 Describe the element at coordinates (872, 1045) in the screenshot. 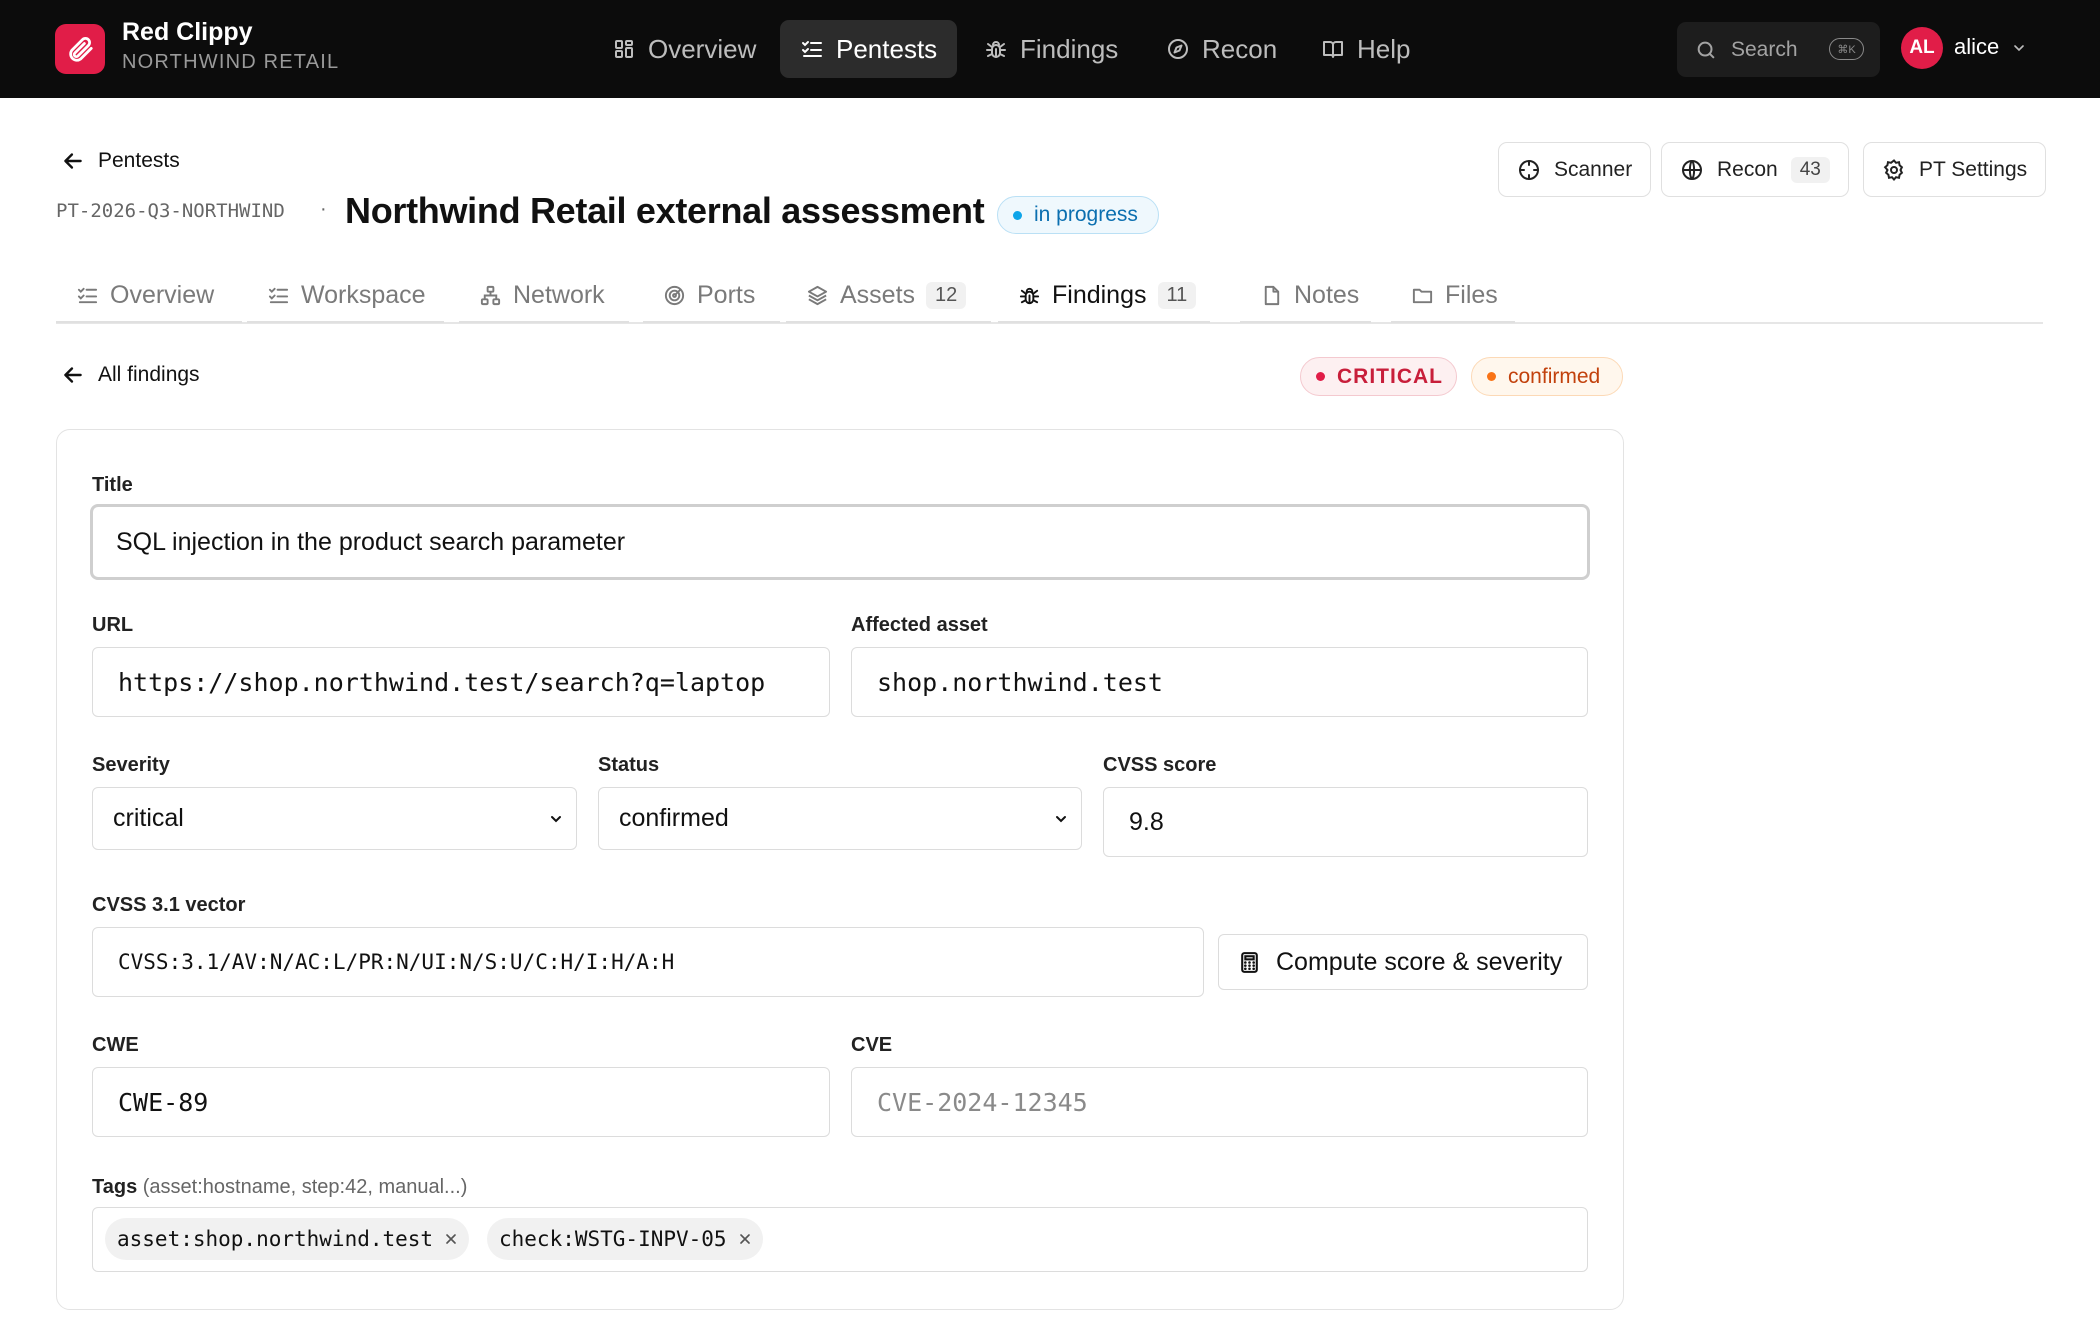

I see `cve-label: CVE` at that location.